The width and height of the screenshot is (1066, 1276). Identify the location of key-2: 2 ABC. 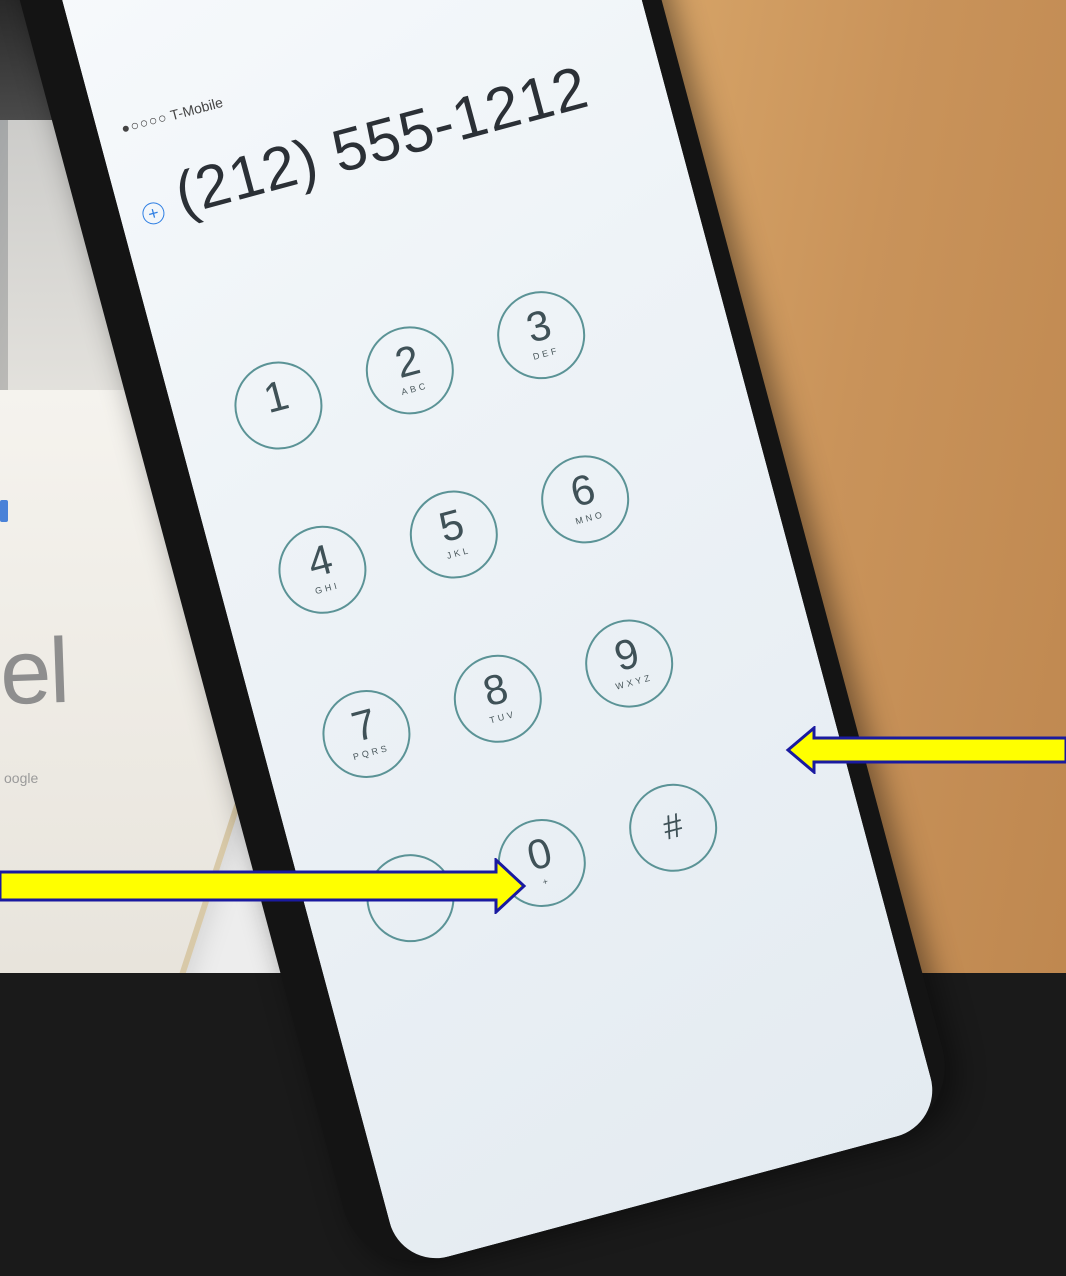
(409, 370).